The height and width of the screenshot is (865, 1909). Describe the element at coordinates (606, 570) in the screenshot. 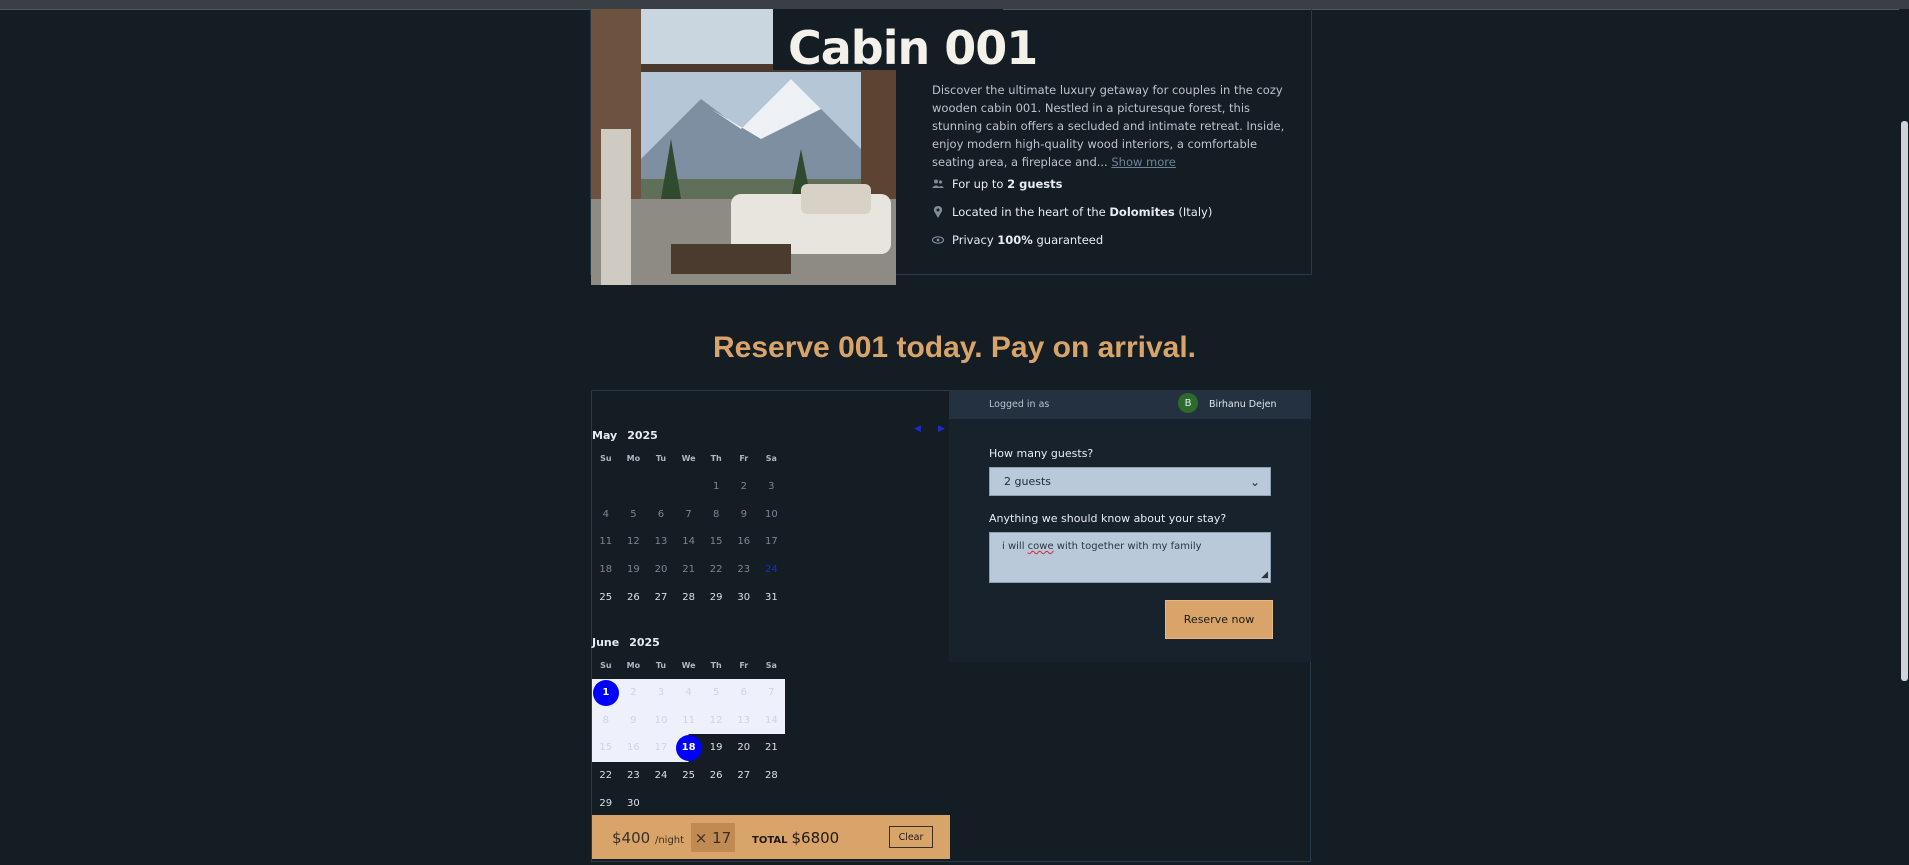

I see `calendar-day: 18` at that location.